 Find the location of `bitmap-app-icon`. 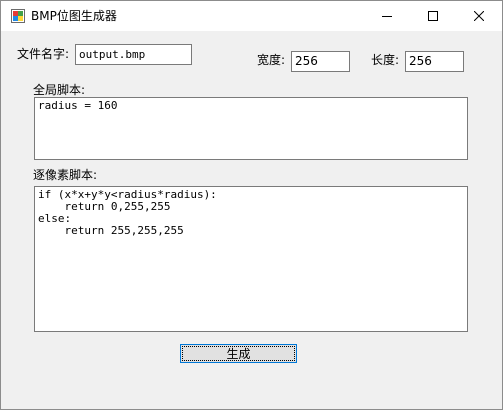

bitmap-app-icon is located at coordinates (18, 16).